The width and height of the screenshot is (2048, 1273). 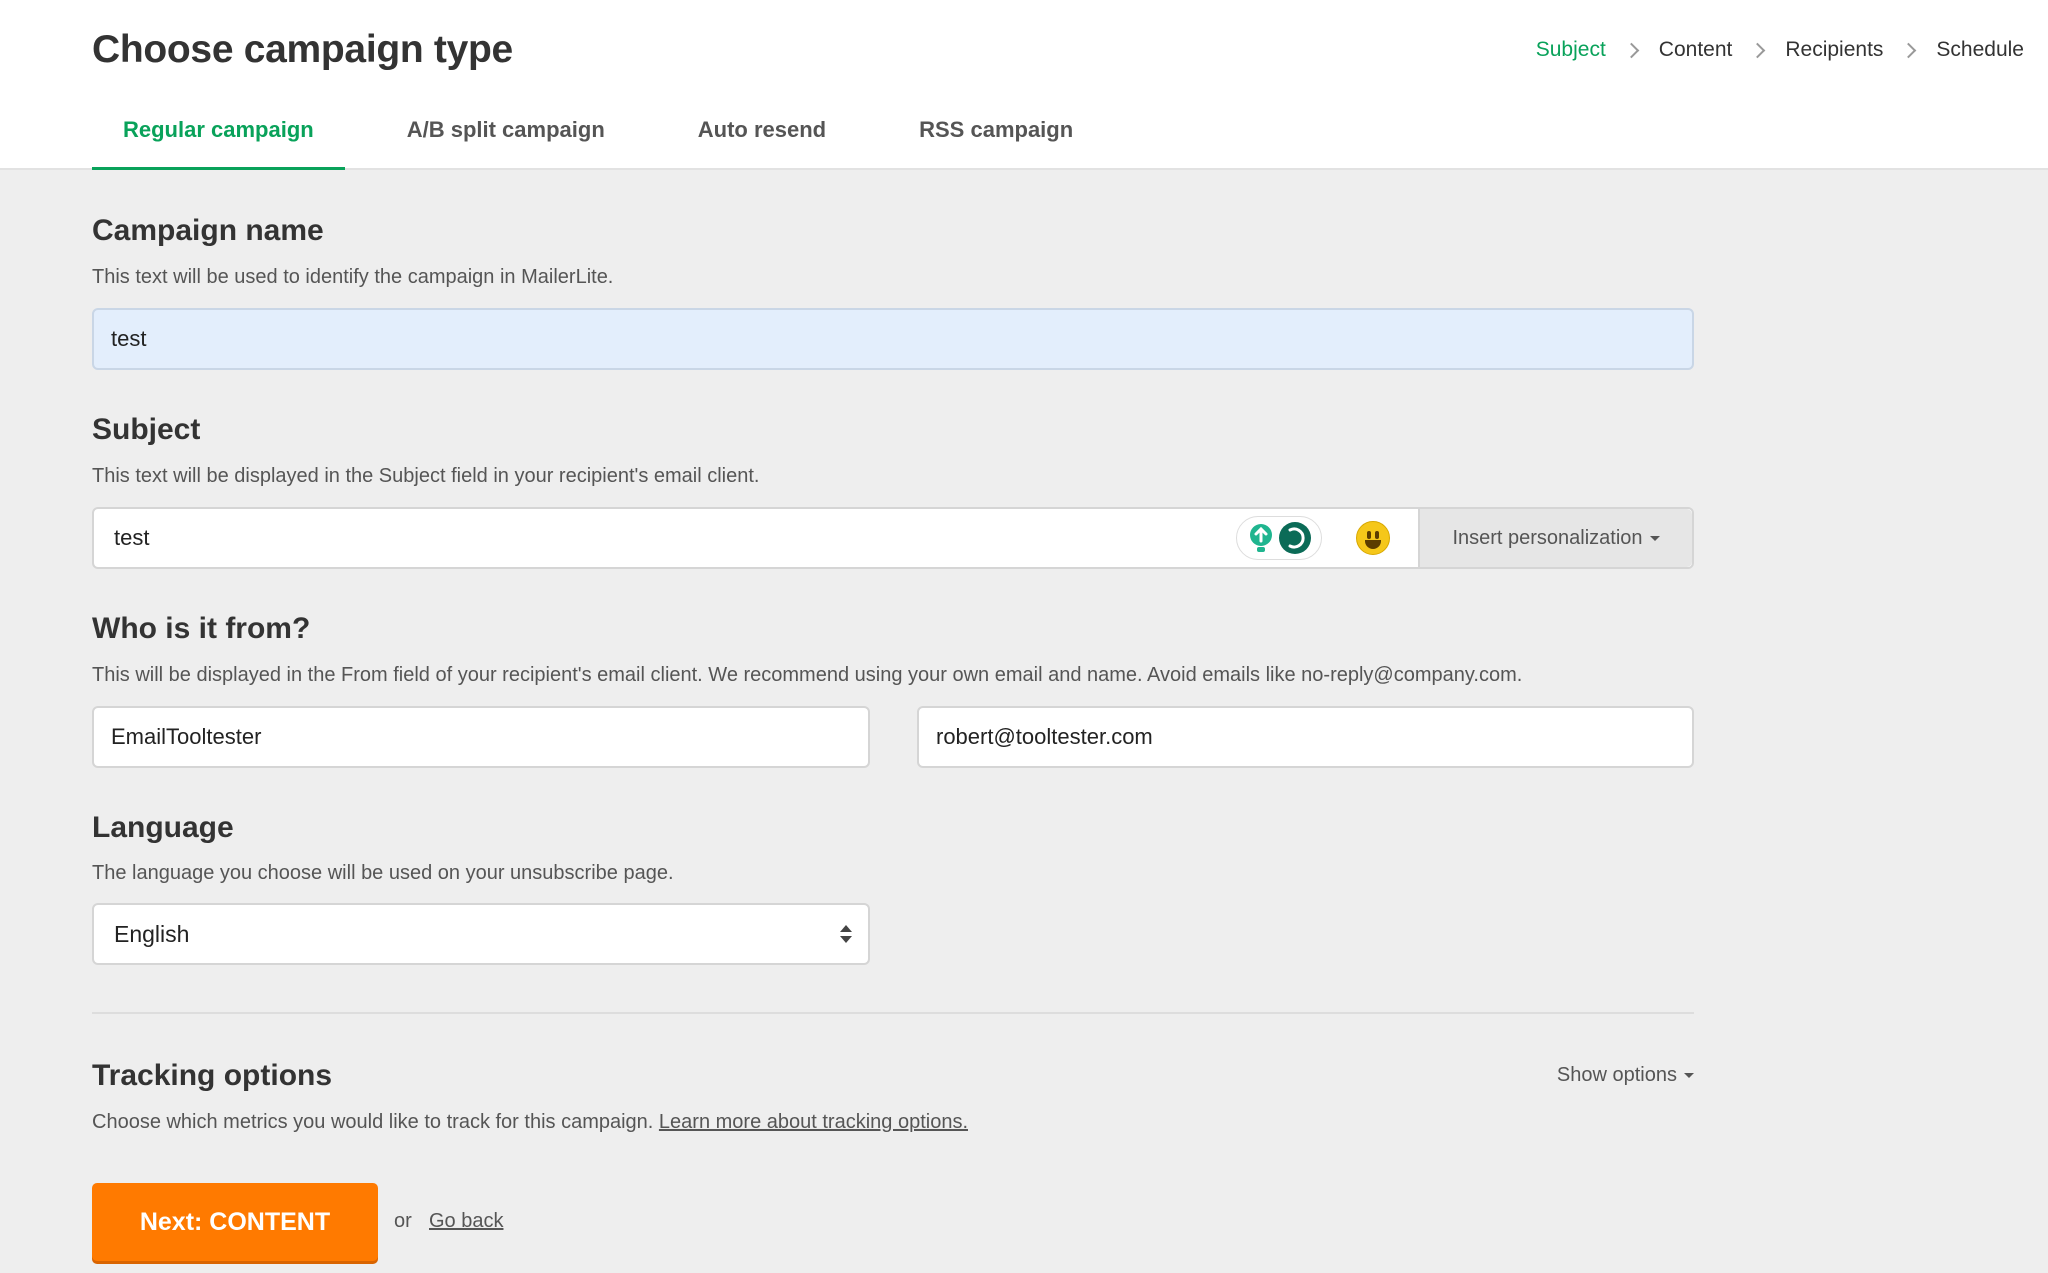 What do you see at coordinates (762, 135) in the screenshot?
I see `tab-auto-resend: Auto resend` at bounding box center [762, 135].